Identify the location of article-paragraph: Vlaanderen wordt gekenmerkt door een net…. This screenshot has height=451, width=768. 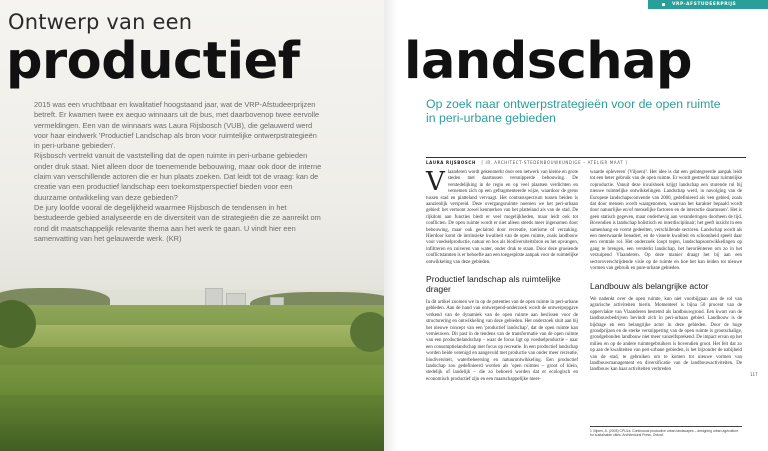
(502, 216).